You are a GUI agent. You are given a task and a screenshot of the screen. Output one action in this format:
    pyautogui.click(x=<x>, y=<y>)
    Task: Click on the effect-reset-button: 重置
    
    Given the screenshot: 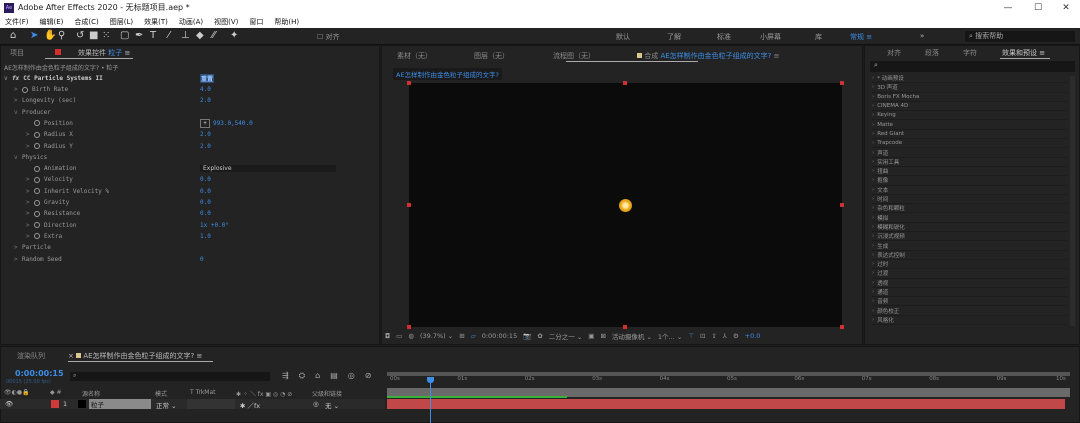 What is the action you would take?
    pyautogui.click(x=207, y=78)
    